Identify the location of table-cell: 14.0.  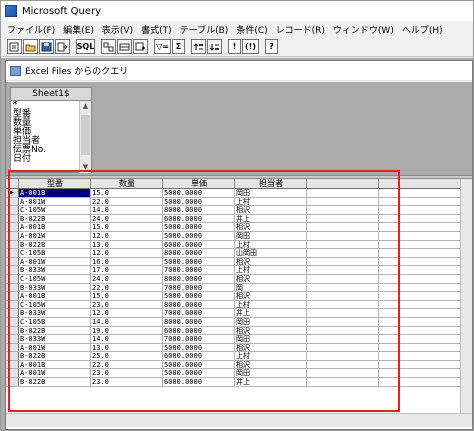
(127, 321).